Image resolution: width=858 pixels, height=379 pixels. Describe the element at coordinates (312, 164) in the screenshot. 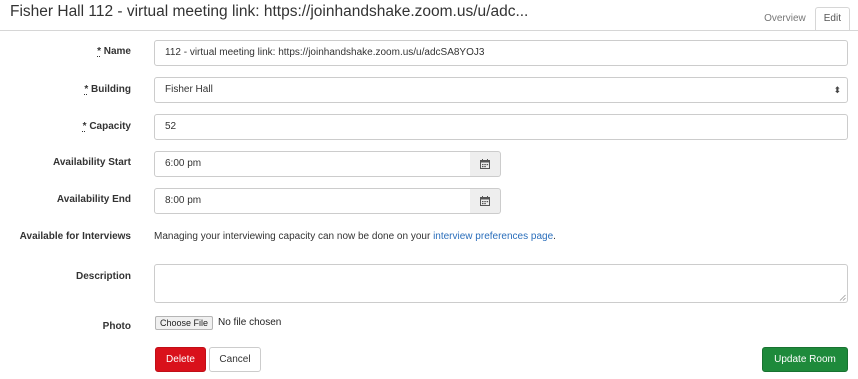

I see `availability-start-input: 6:00 pm` at that location.